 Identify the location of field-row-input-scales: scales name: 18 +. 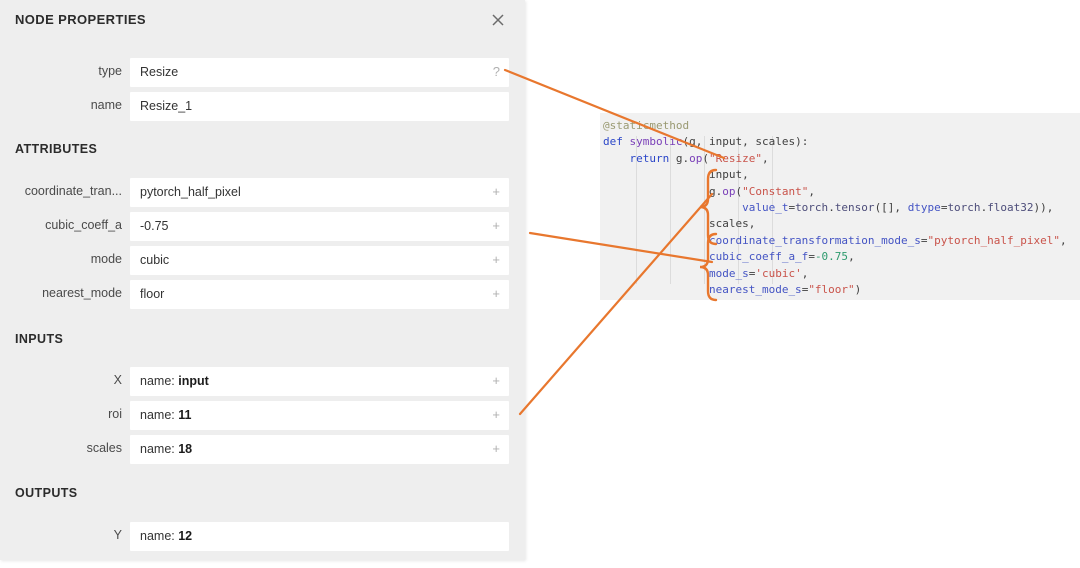
(262, 449).